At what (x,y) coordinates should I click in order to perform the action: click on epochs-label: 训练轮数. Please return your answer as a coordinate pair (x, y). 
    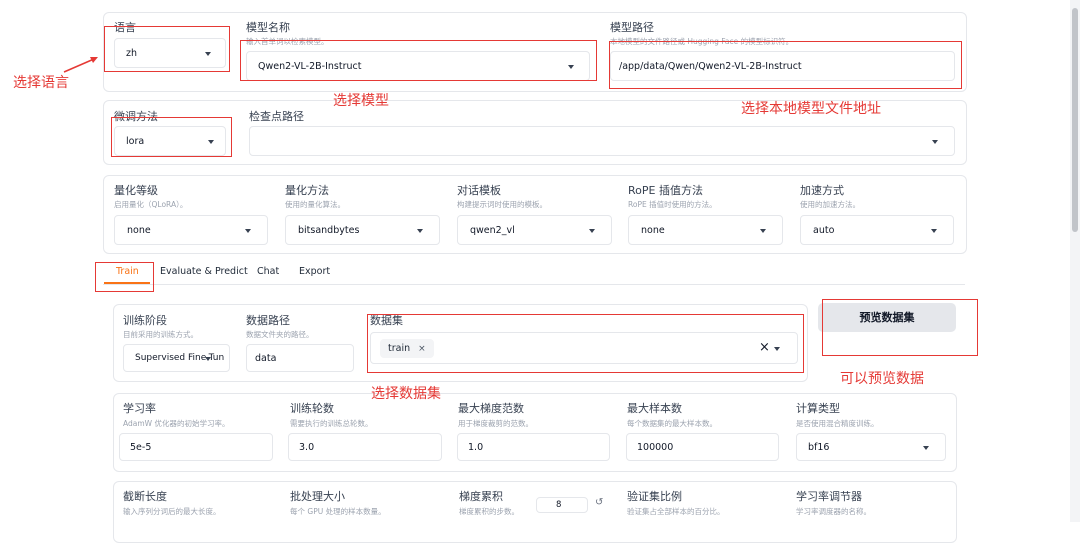
    Looking at the image, I should click on (312, 408).